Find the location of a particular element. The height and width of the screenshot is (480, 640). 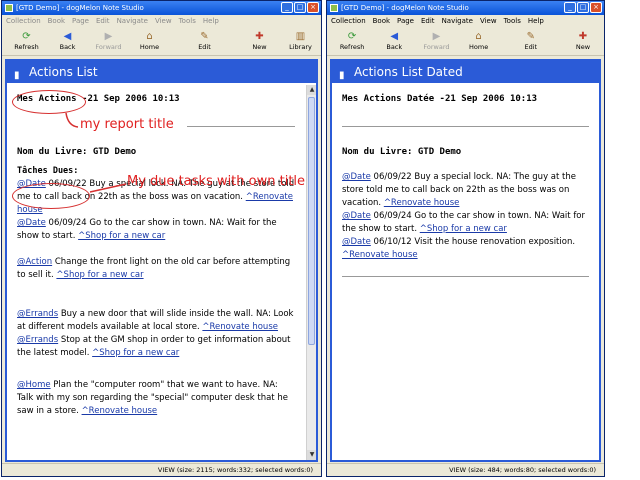

due-tasks-pointer is located at coordinates (108, 188).